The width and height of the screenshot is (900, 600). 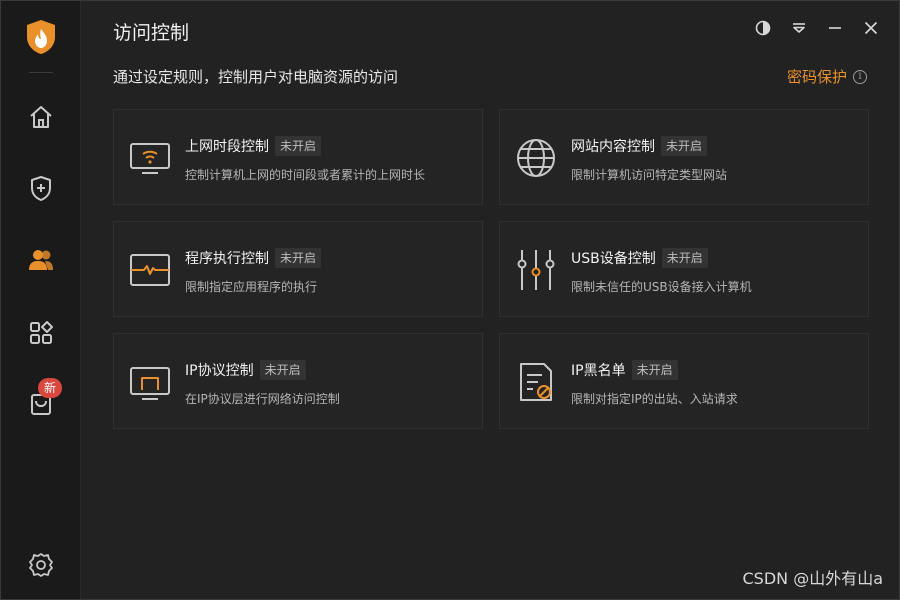 What do you see at coordinates (251, 287) in the screenshot?
I see `card-description: 限制指定应用程序的执行` at bounding box center [251, 287].